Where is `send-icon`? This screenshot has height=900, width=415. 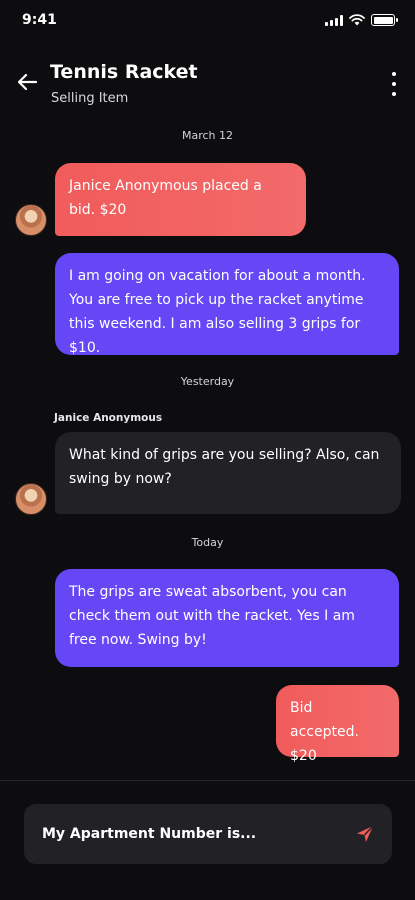 send-icon is located at coordinates (365, 833).